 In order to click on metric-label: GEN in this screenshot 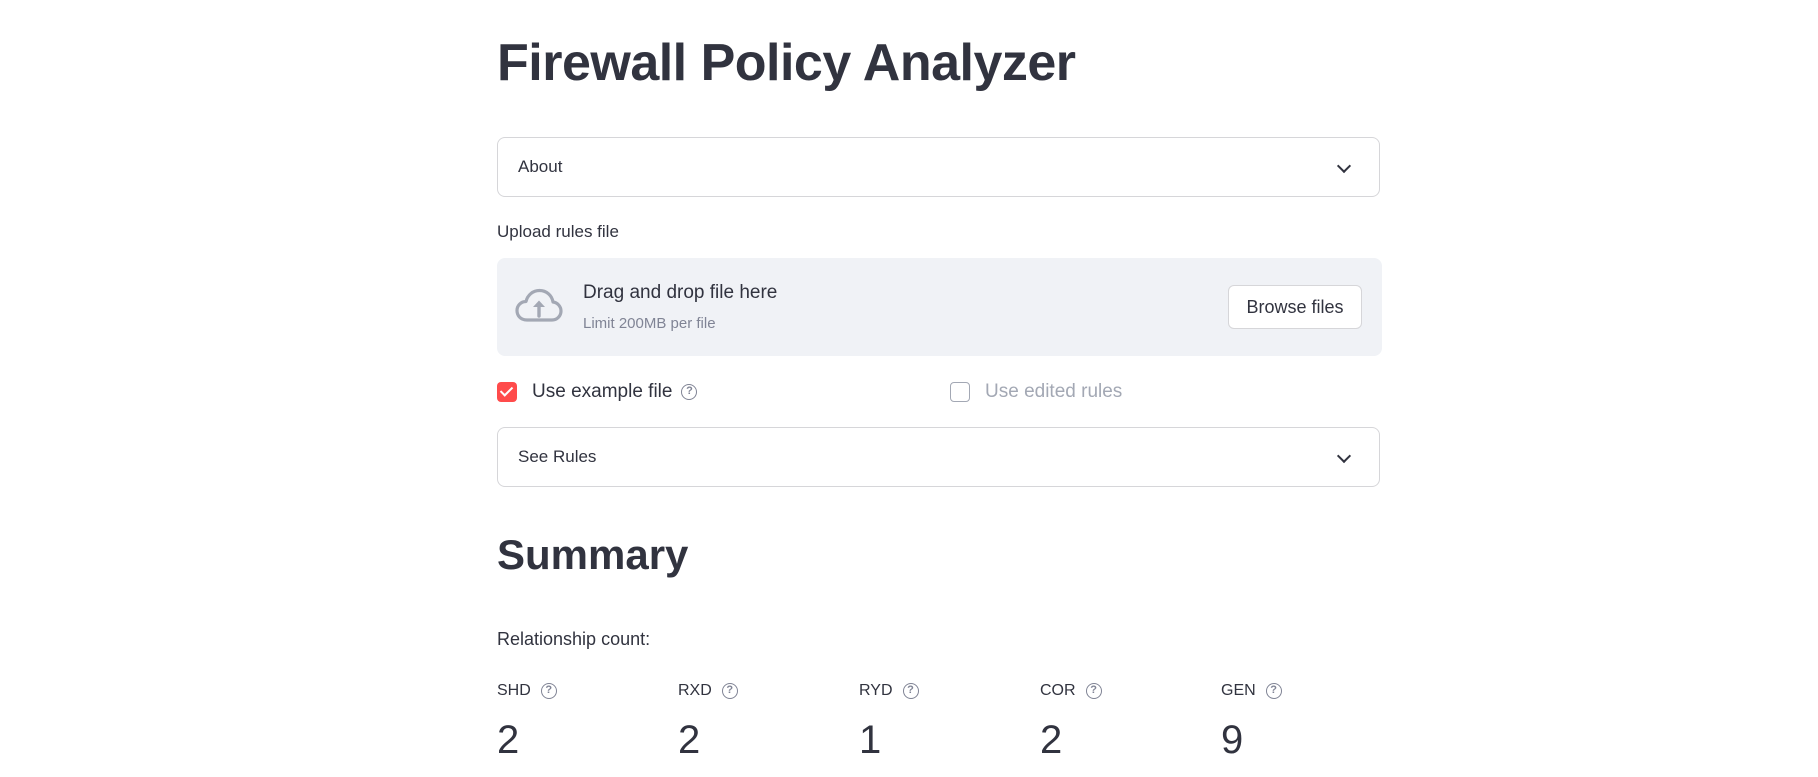, I will do `click(1238, 690)`.